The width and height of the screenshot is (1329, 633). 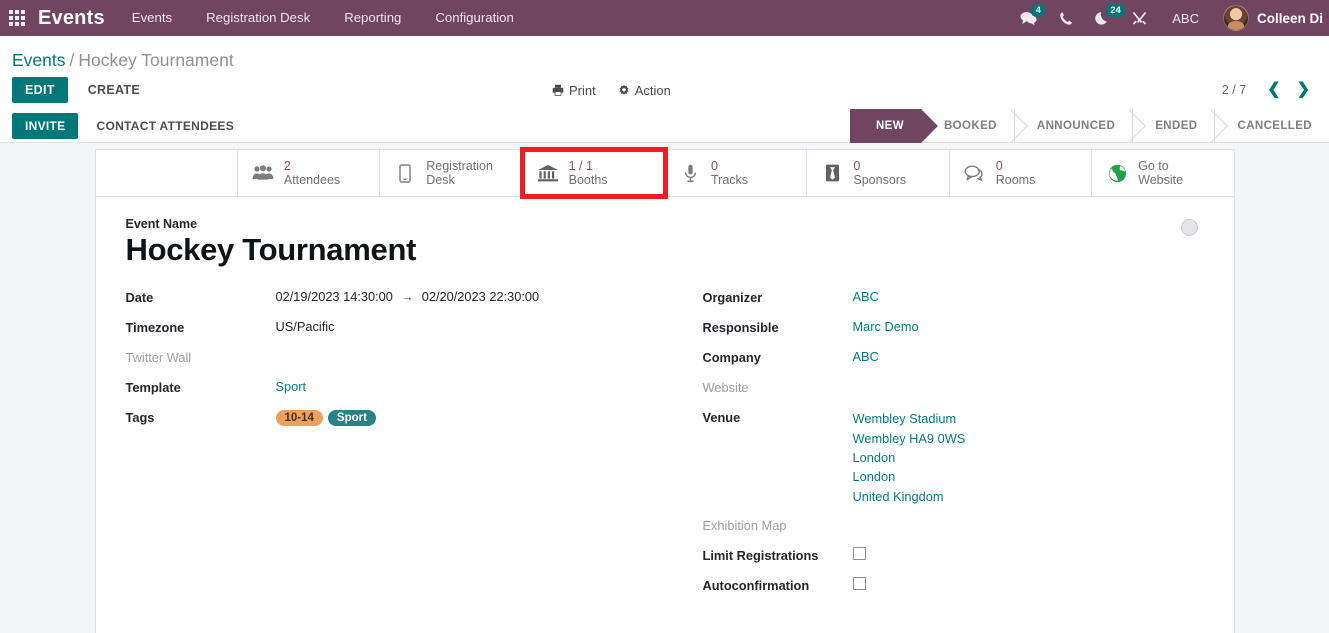 I want to click on smart-button-registration-desk: Registration Desk, so click(x=451, y=173).